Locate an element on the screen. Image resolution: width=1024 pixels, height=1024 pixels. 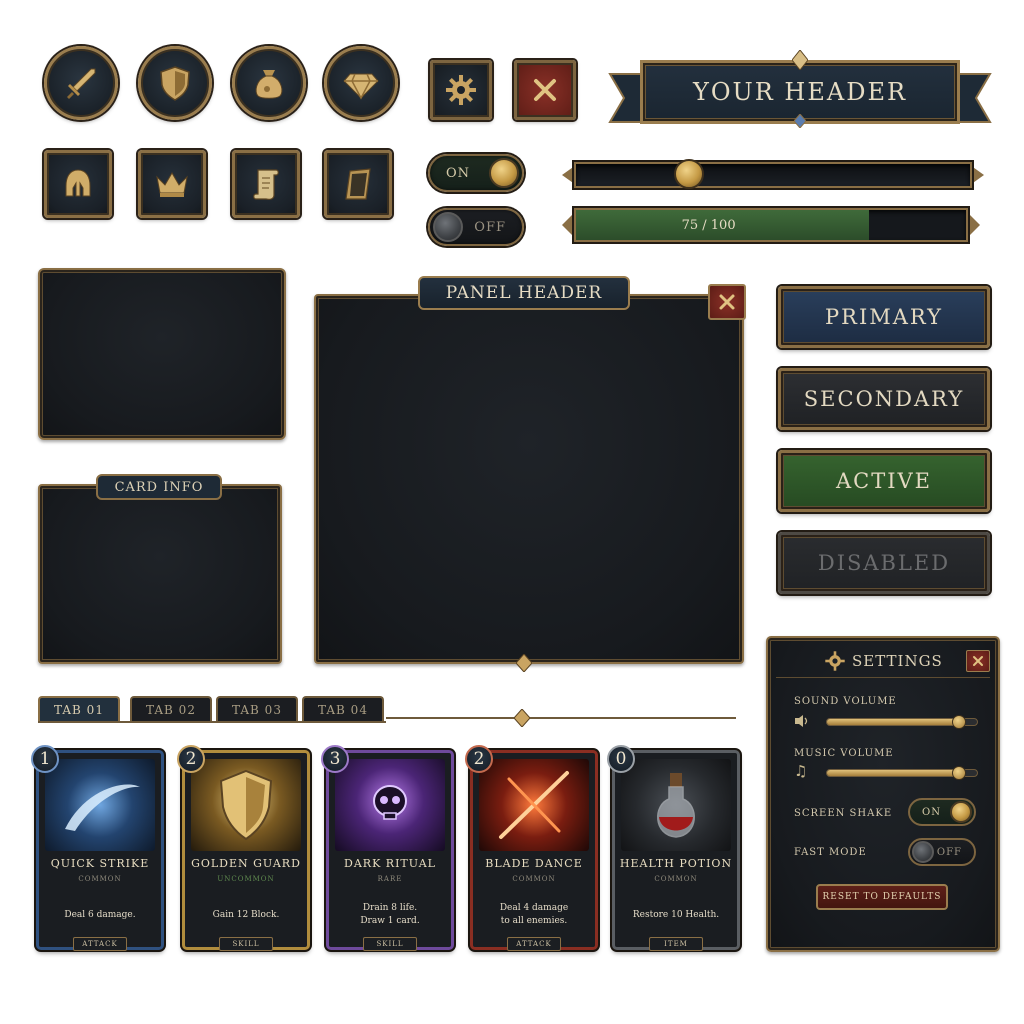
disabled-button: DISABLED is located at coordinates (884, 563).